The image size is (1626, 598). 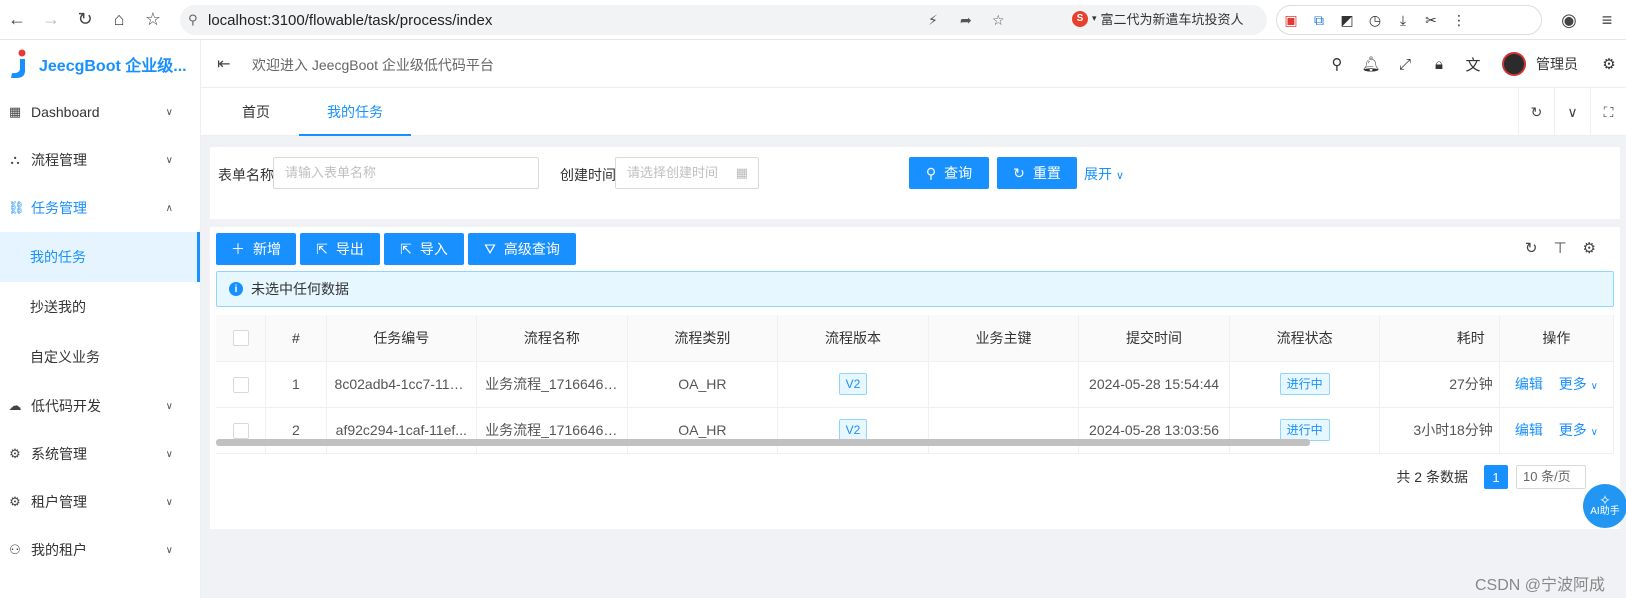 I want to click on column-height-icon: ⊤, so click(x=1559, y=248).